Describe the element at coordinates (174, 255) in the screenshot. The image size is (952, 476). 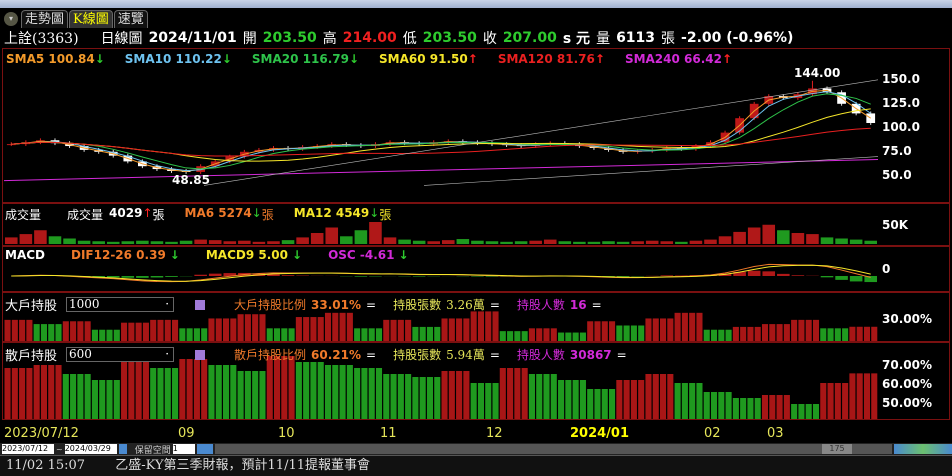
I see `arrow-down-icon: ↓` at that location.